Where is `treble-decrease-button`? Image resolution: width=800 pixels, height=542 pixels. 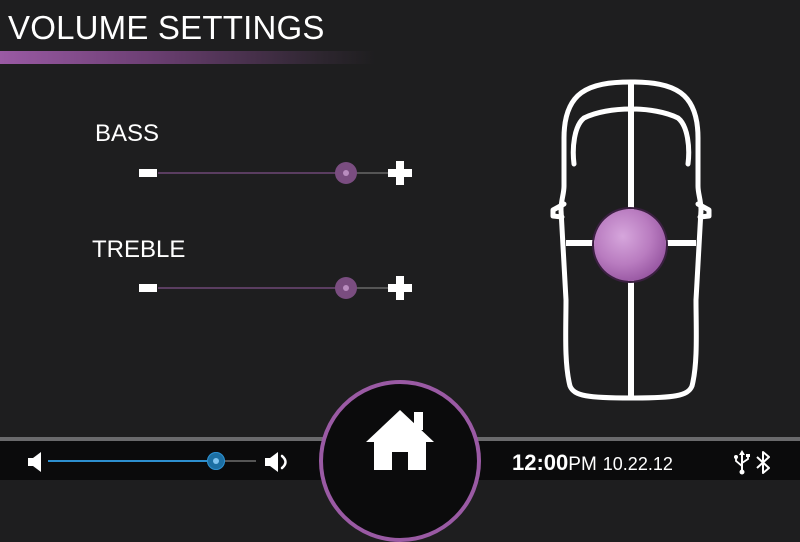
treble-decrease-button is located at coordinates (148, 288).